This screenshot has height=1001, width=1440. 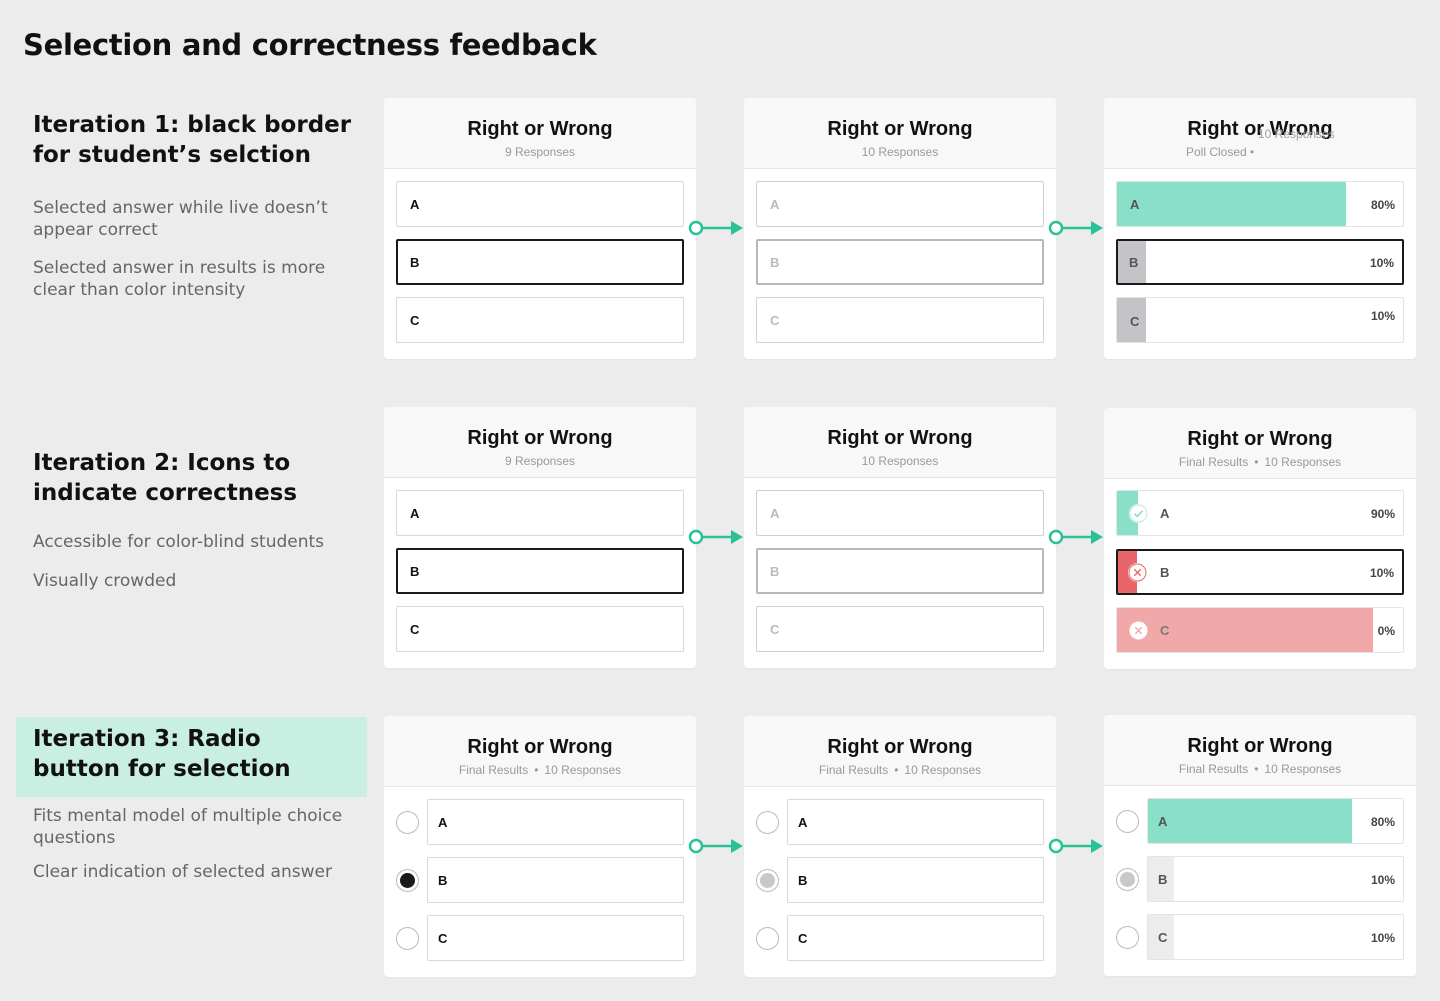 What do you see at coordinates (1275, 879) in the screenshot?
I see `result-b: B 10%` at bounding box center [1275, 879].